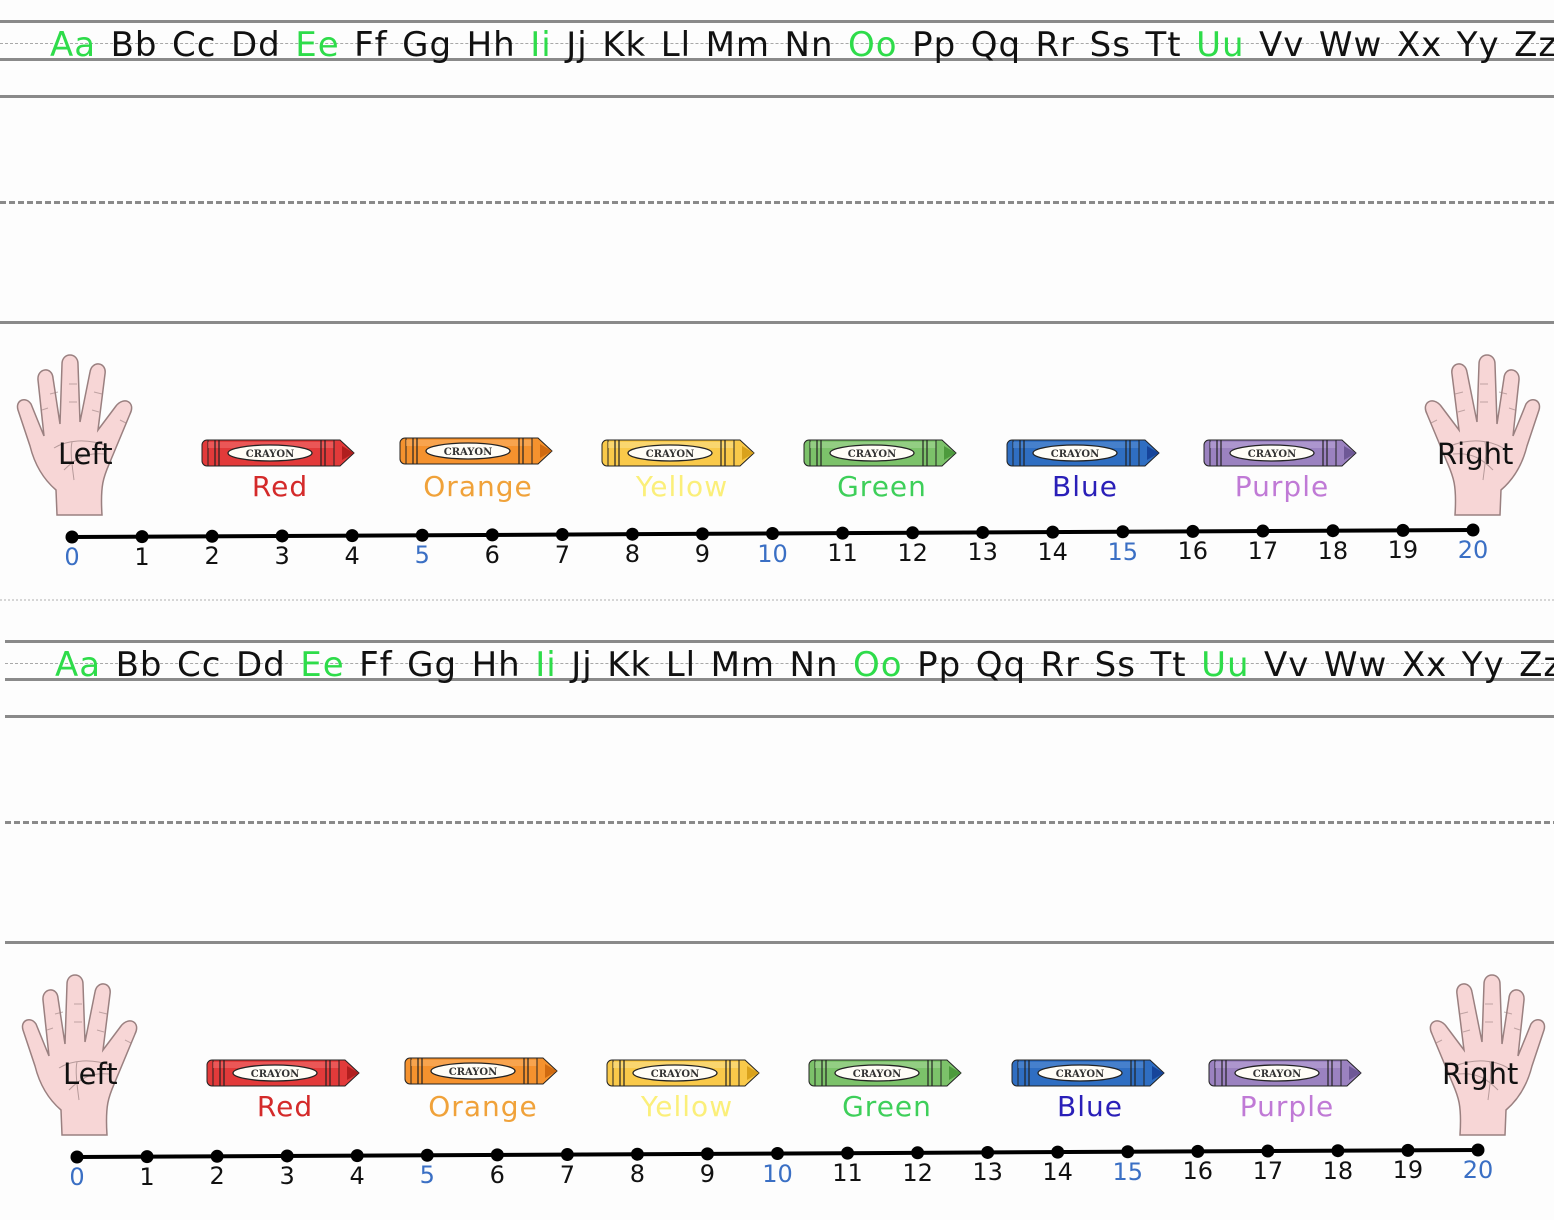 Image resolution: width=1554 pixels, height=1220 pixels. Describe the element at coordinates (1338, 1170) in the screenshot. I see `number-label-18: 18` at that location.